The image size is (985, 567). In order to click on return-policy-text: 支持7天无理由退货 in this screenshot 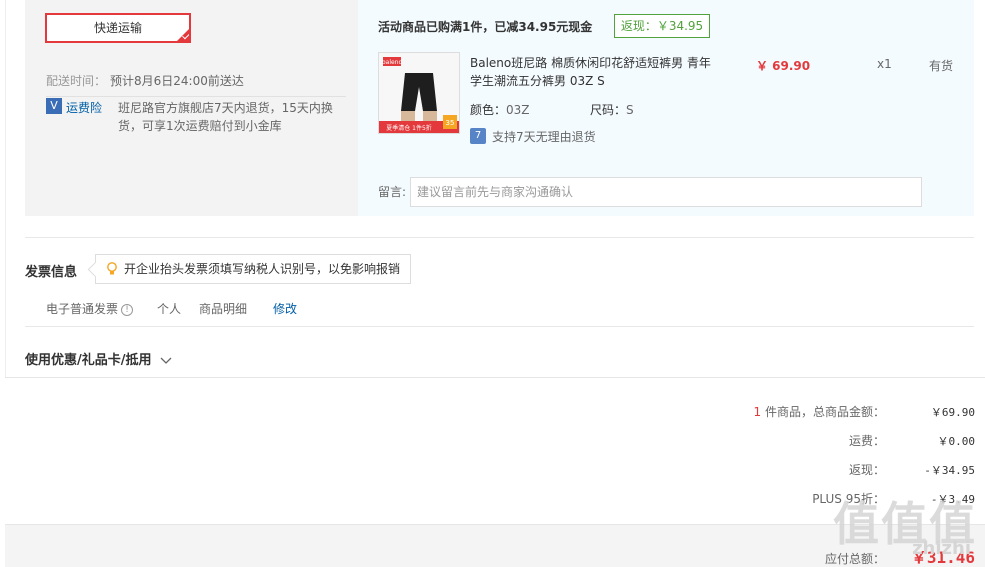, I will do `click(544, 137)`.